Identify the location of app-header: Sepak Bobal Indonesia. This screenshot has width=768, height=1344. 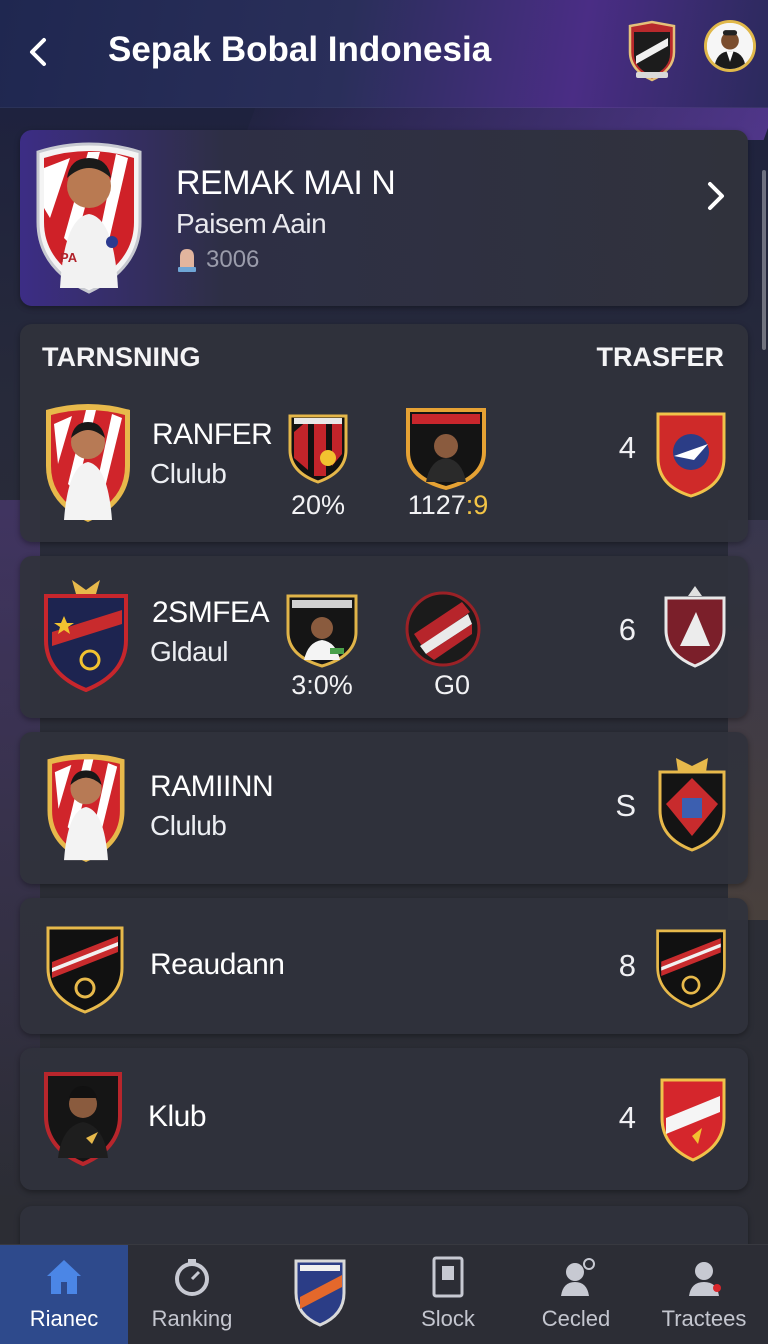
(384, 54).